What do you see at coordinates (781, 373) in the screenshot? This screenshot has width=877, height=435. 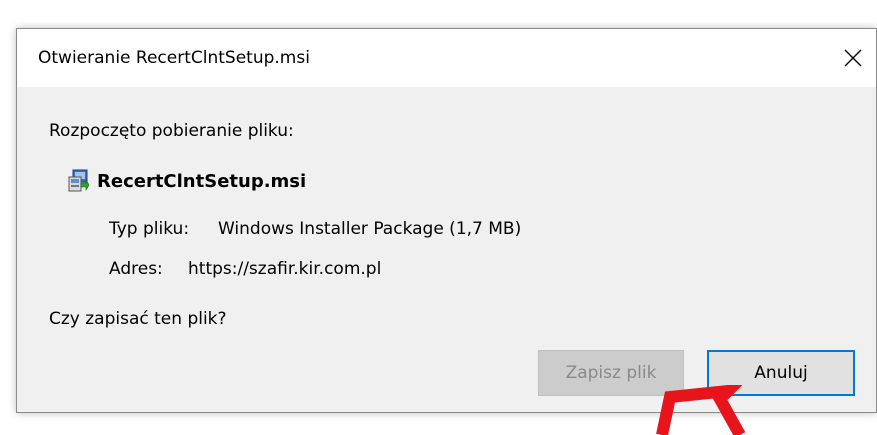 I see `cancel-button-label: Anuluj` at bounding box center [781, 373].